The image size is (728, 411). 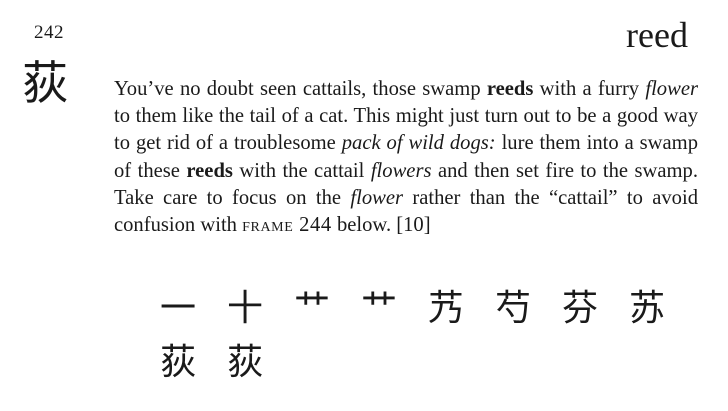 What do you see at coordinates (589, 89) in the screenshot?
I see `story-text-3: with a furry` at bounding box center [589, 89].